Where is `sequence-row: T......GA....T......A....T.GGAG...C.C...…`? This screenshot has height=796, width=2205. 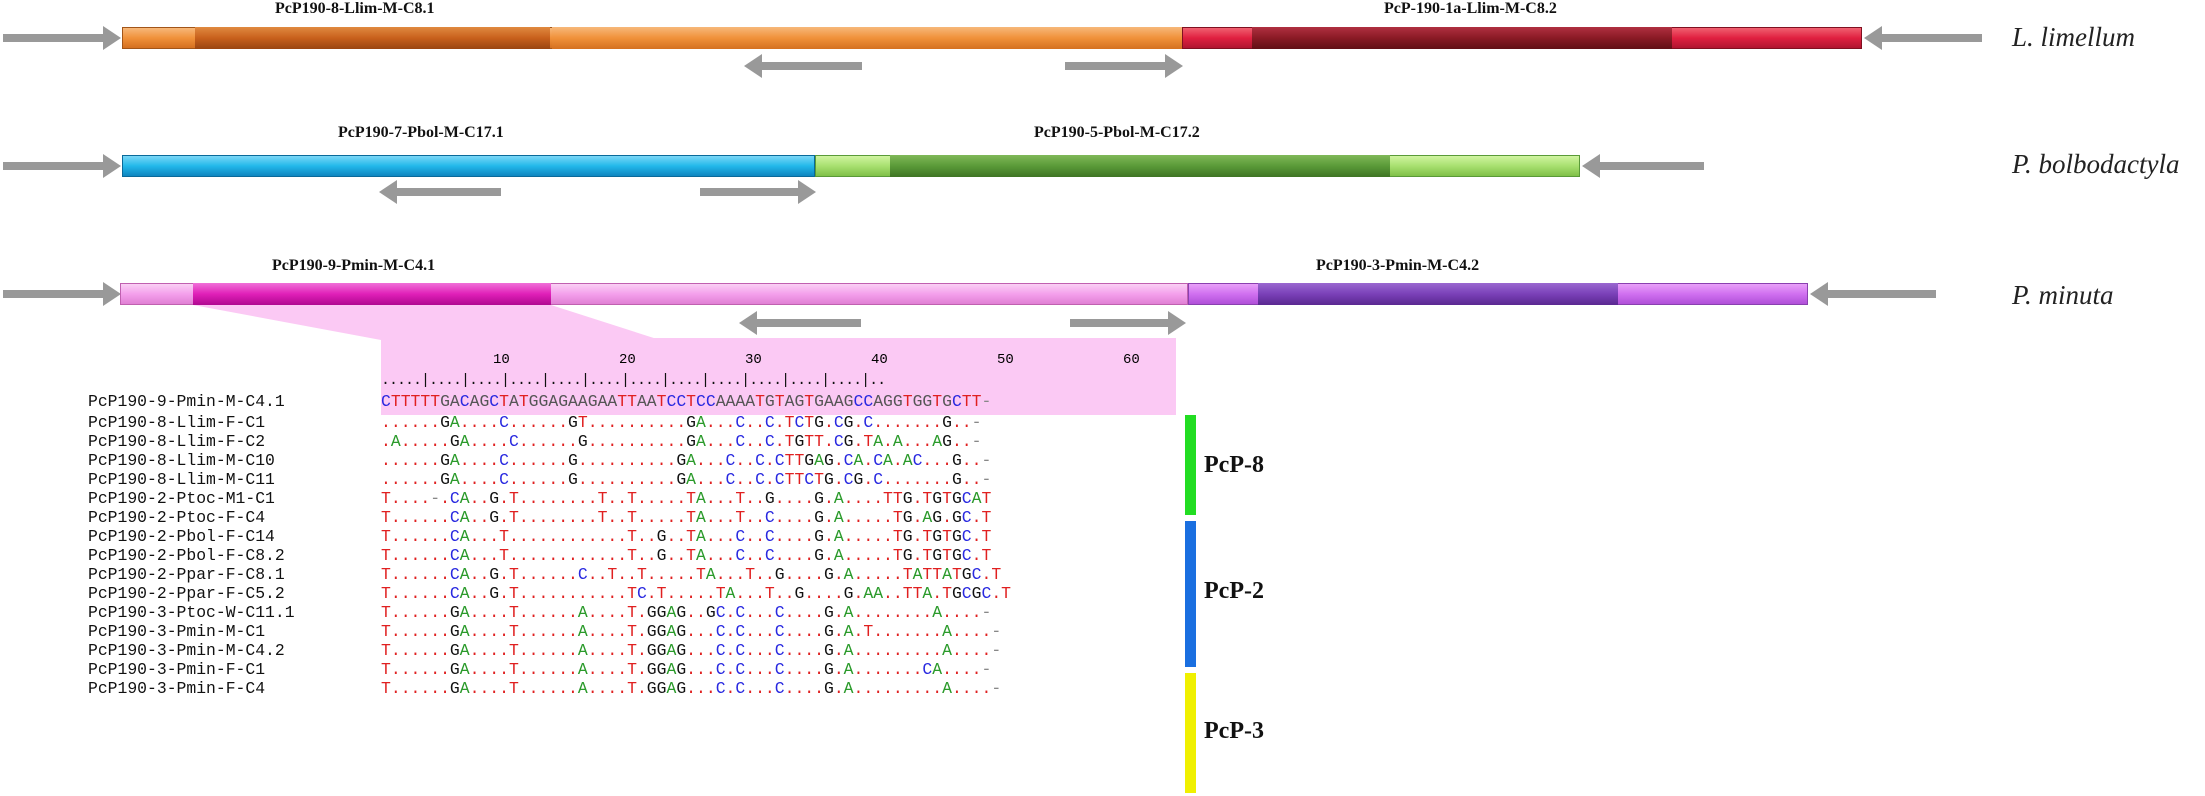
sequence-row: T......GA....T......A....T.GGAG...C.C...… is located at coordinates (691, 650).